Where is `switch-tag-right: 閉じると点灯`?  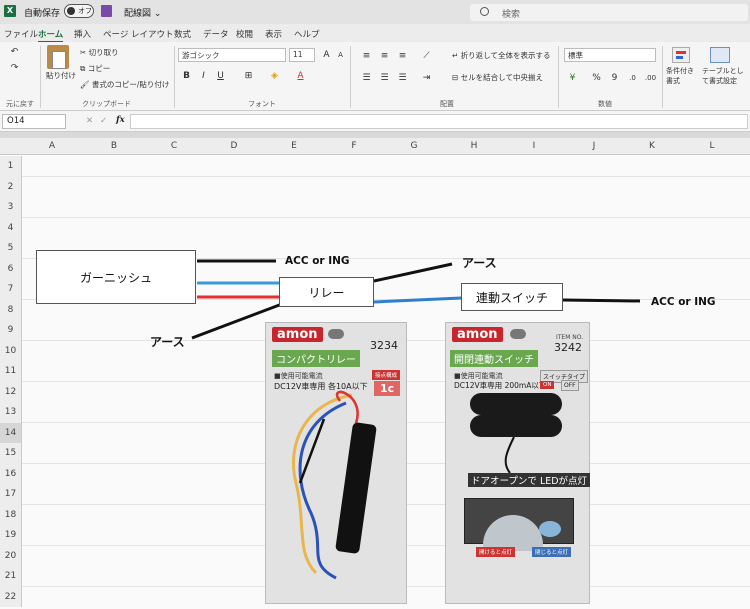
switch-tag-right: 閉じると点灯 is located at coordinates (552, 552).